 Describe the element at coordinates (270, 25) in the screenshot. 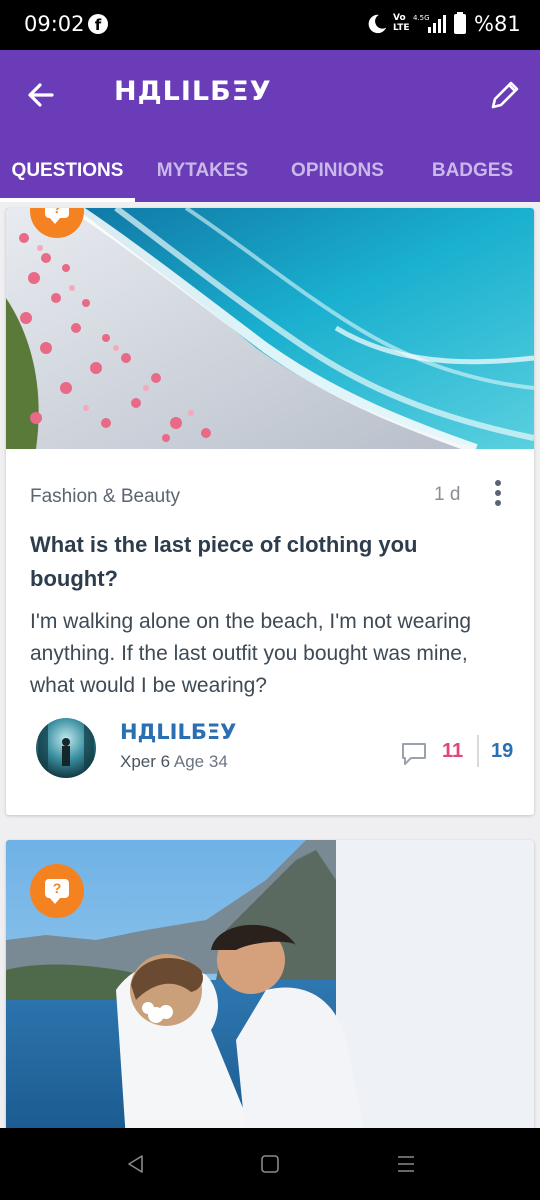

I see `status-bar: 09:02 f Vo LTE 4.5G %81` at that location.